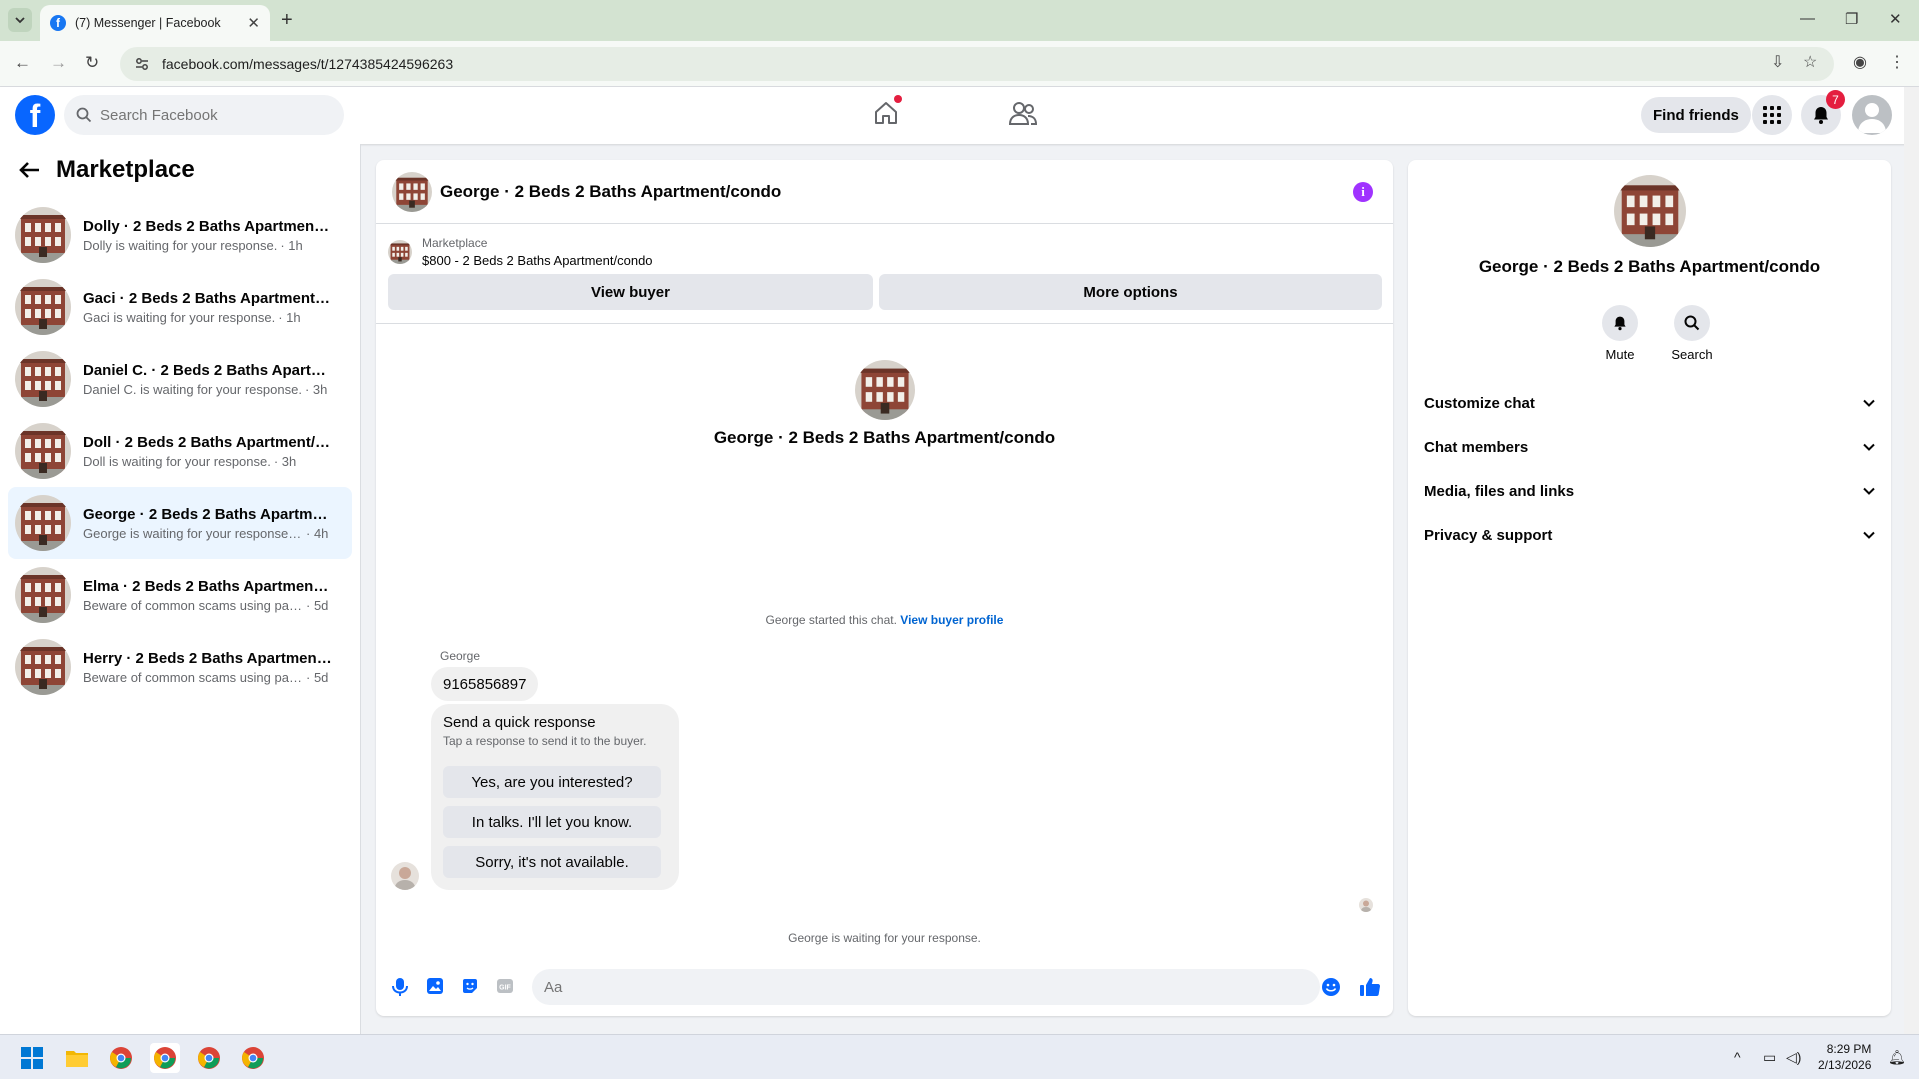 Image resolution: width=1919 pixels, height=1079 pixels. Describe the element at coordinates (253, 23) in the screenshot. I see `tab-close-icon: ✕` at that location.